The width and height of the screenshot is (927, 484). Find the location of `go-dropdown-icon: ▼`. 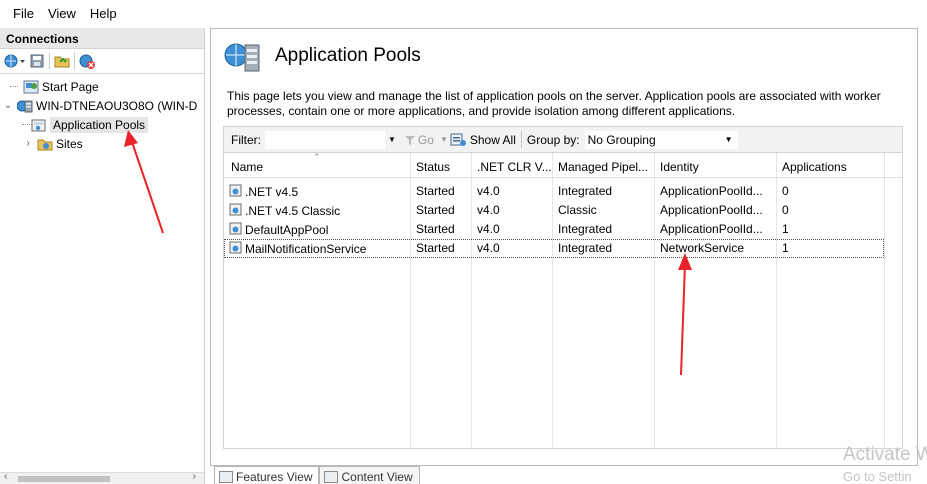

go-dropdown-icon: ▼ is located at coordinates (444, 139).